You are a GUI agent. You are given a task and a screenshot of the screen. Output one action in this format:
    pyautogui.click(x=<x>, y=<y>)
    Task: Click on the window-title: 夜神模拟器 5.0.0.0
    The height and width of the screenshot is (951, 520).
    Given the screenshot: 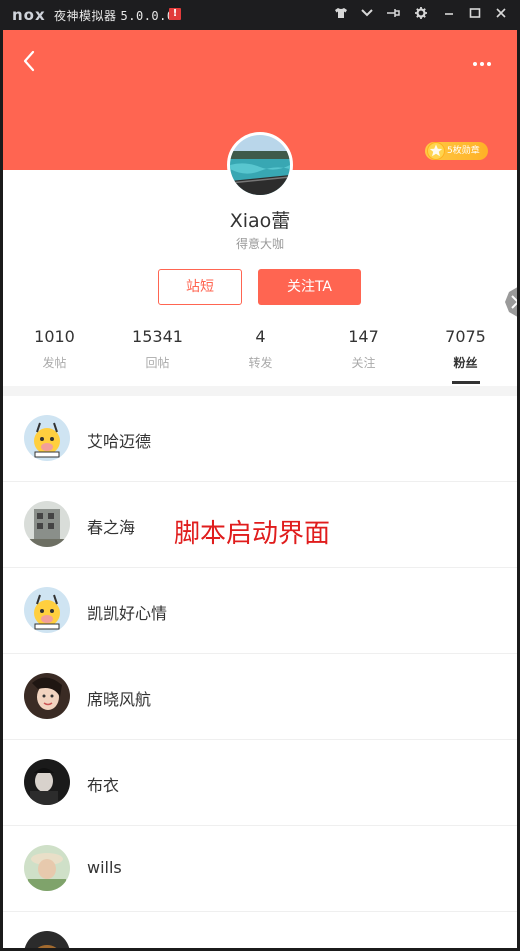 What is the action you would take?
    pyautogui.click(x=114, y=15)
    